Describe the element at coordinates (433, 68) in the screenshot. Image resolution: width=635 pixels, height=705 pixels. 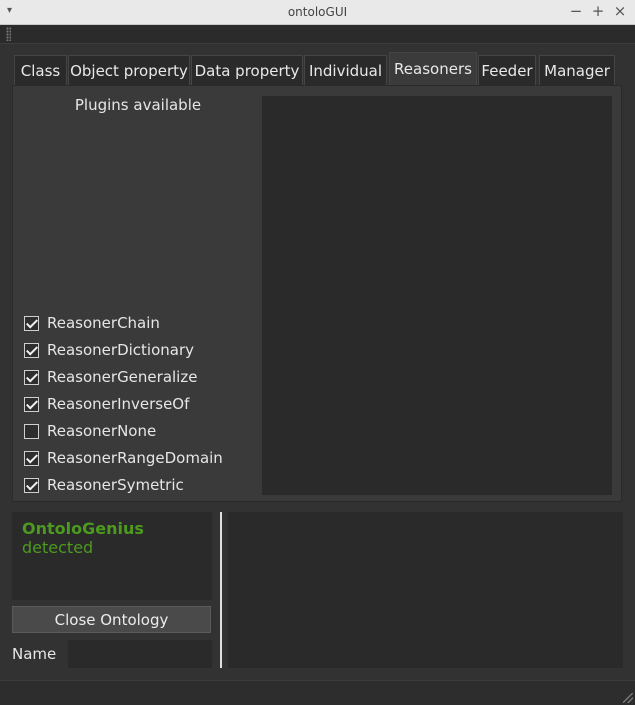
I see `tab-reasoners: Reasoners` at that location.